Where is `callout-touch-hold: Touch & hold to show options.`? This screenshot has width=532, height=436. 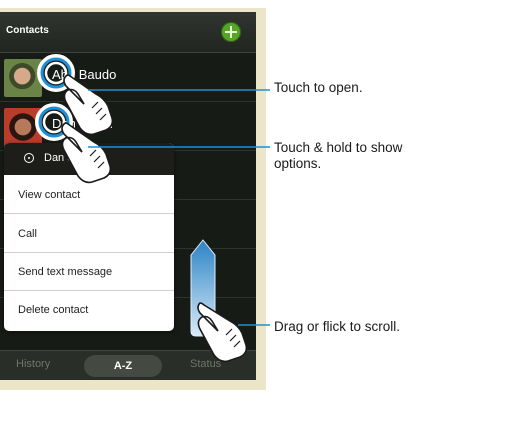
callout-touch-hold: Touch & hold to show options. is located at coordinates (338, 155).